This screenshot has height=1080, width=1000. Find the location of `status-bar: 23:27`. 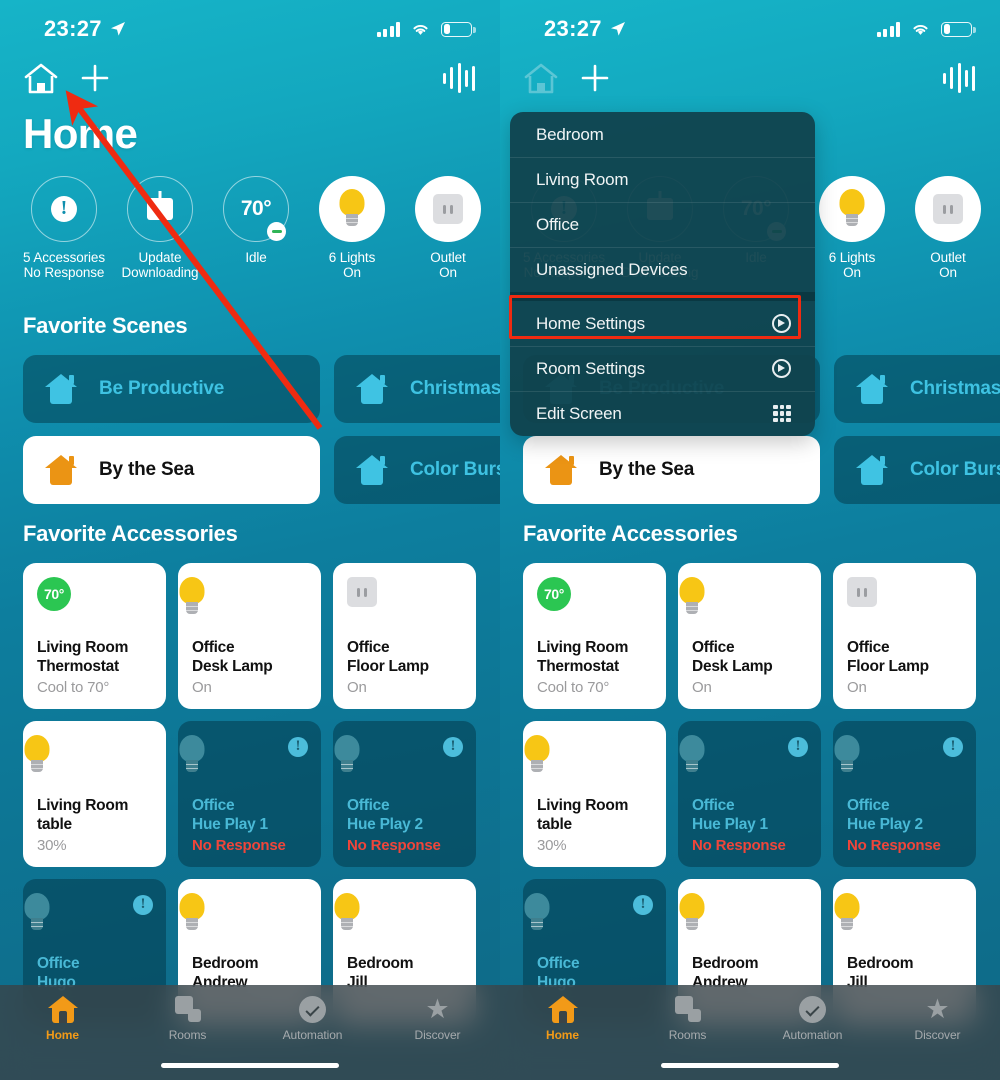

status-bar: 23:27 is located at coordinates (250, 29).